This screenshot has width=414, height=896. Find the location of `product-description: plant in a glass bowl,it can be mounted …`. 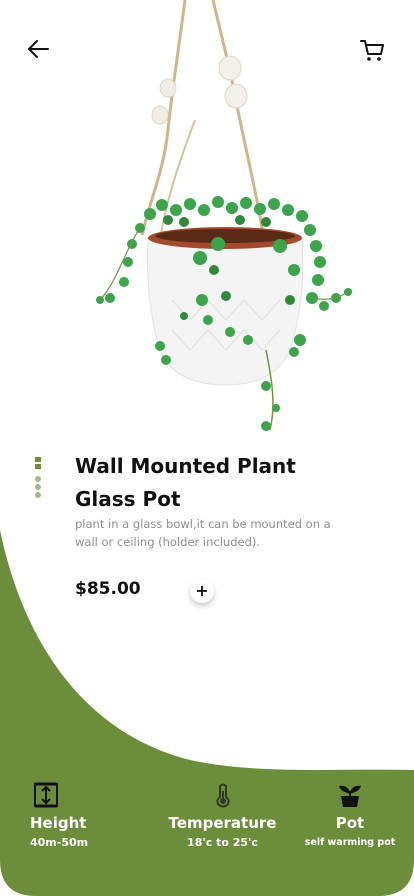

product-description: plant in a glass bowl,it can be mounted … is located at coordinates (203, 533).